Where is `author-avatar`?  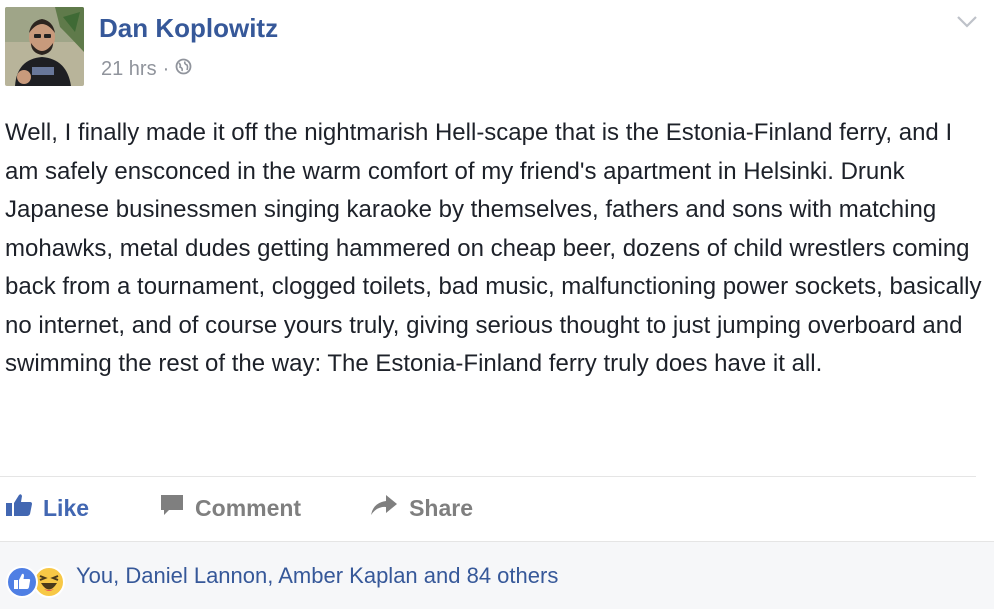 author-avatar is located at coordinates (44, 46).